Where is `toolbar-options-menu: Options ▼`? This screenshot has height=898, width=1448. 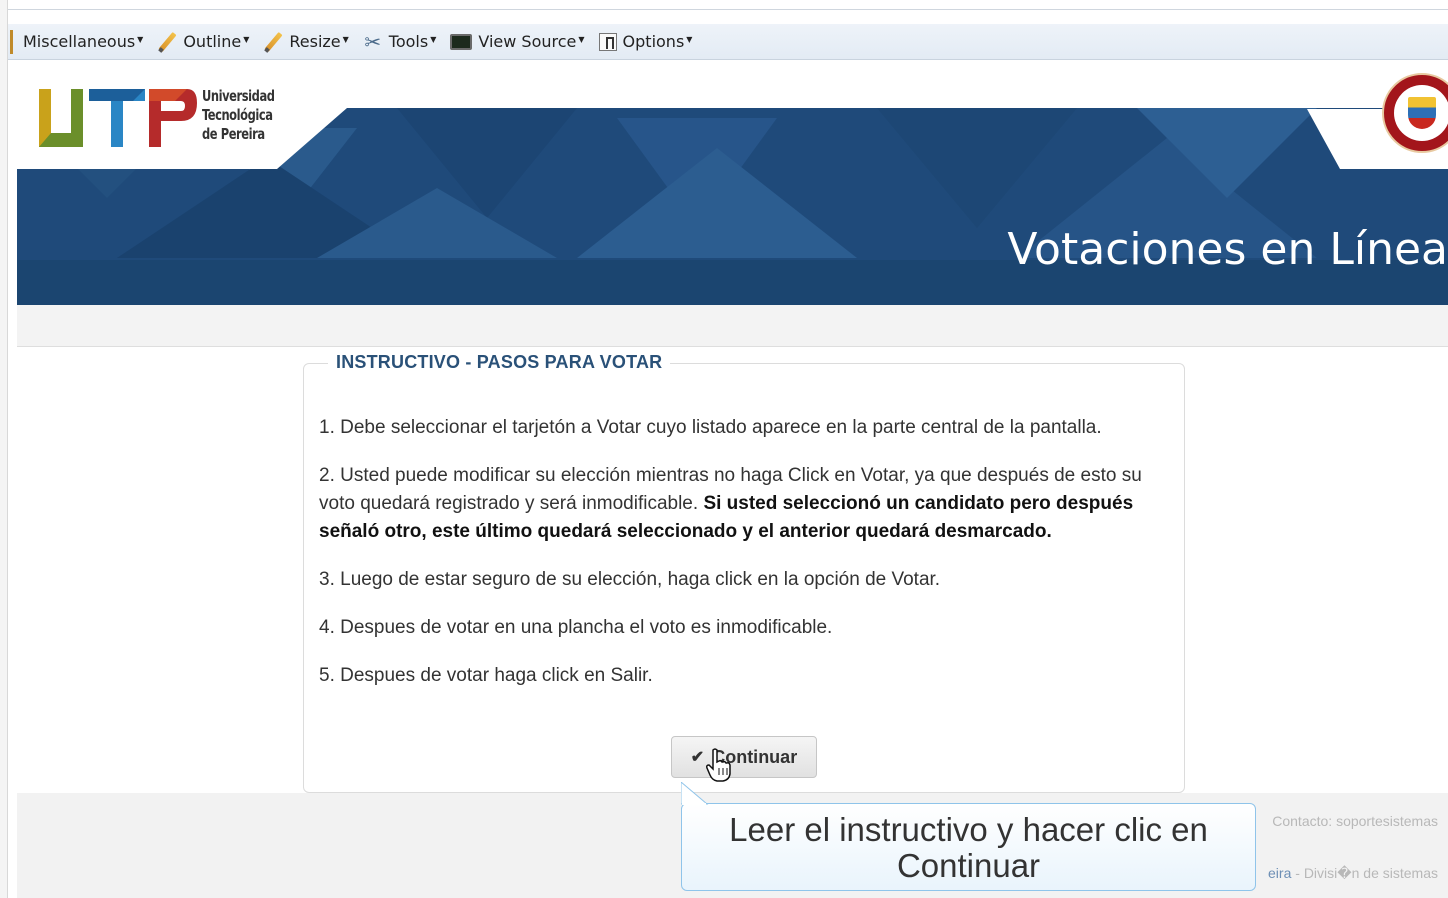 toolbar-options-menu: Options ▼ is located at coordinates (646, 41).